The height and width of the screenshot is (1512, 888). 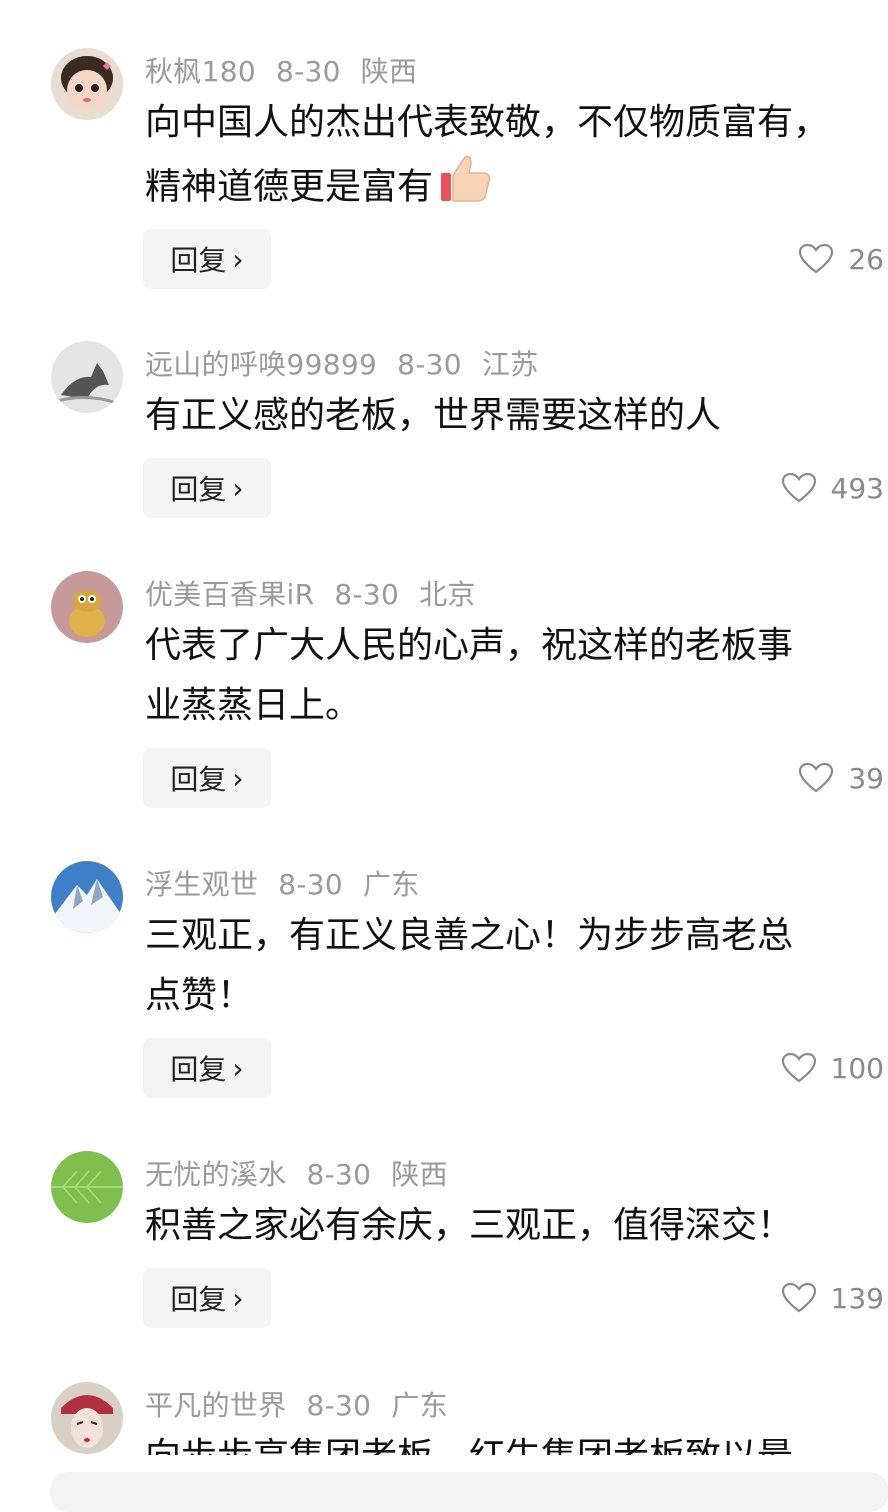 What do you see at coordinates (216, 1174) in the screenshot?
I see `username: 无忧的溪水` at bounding box center [216, 1174].